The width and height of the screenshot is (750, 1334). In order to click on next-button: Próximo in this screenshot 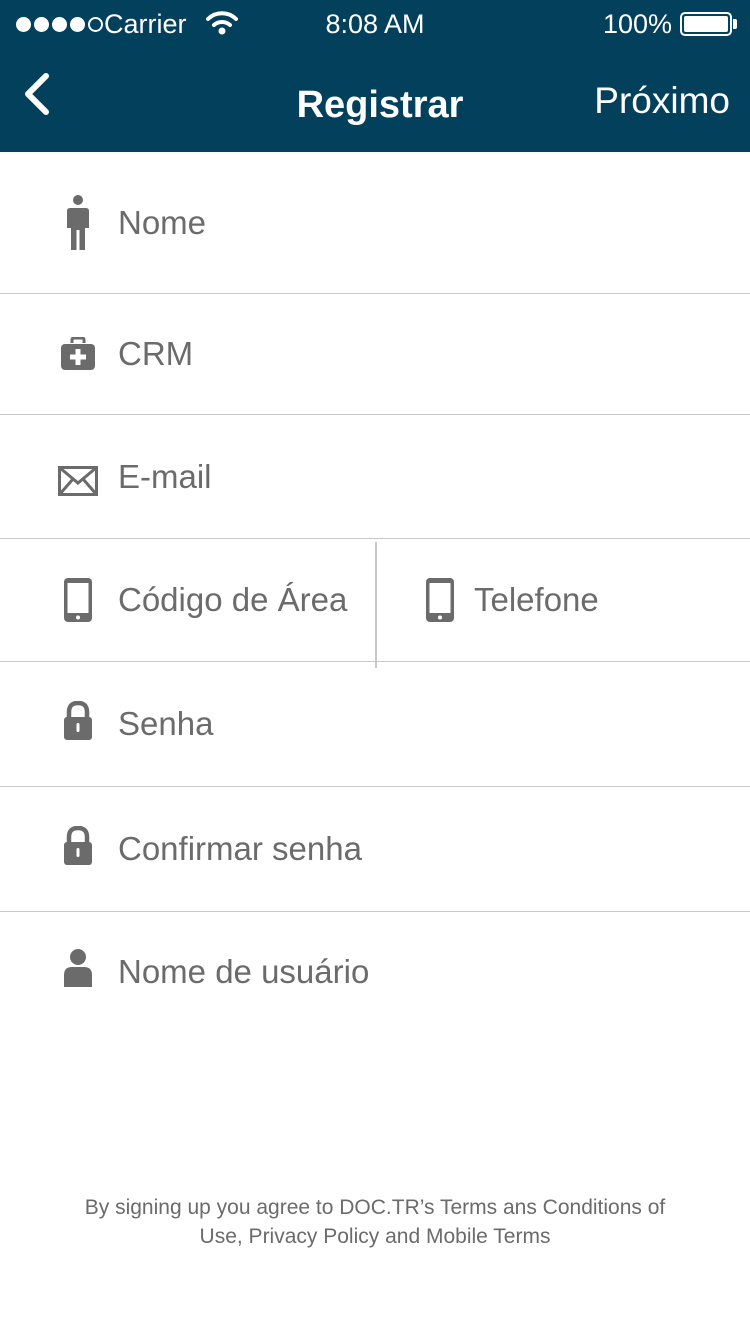, I will do `click(662, 101)`.